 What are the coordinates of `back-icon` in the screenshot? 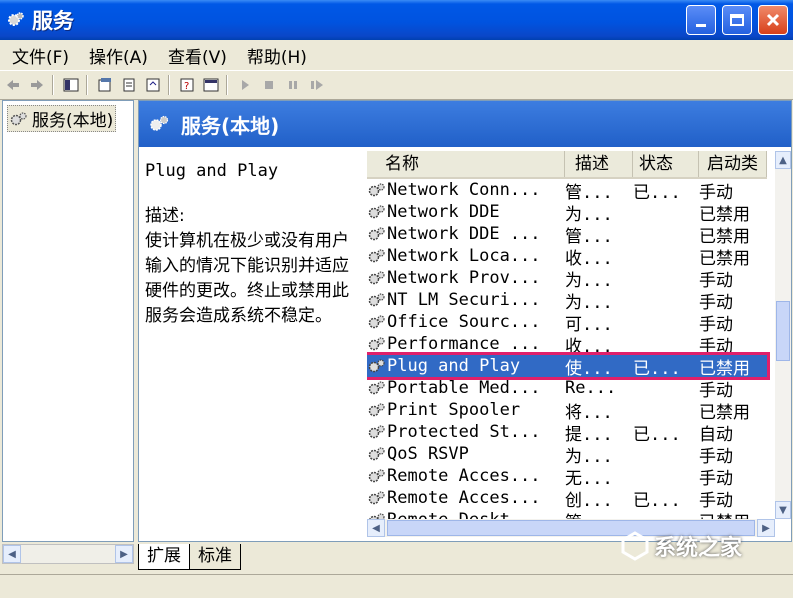 It's located at (13, 85).